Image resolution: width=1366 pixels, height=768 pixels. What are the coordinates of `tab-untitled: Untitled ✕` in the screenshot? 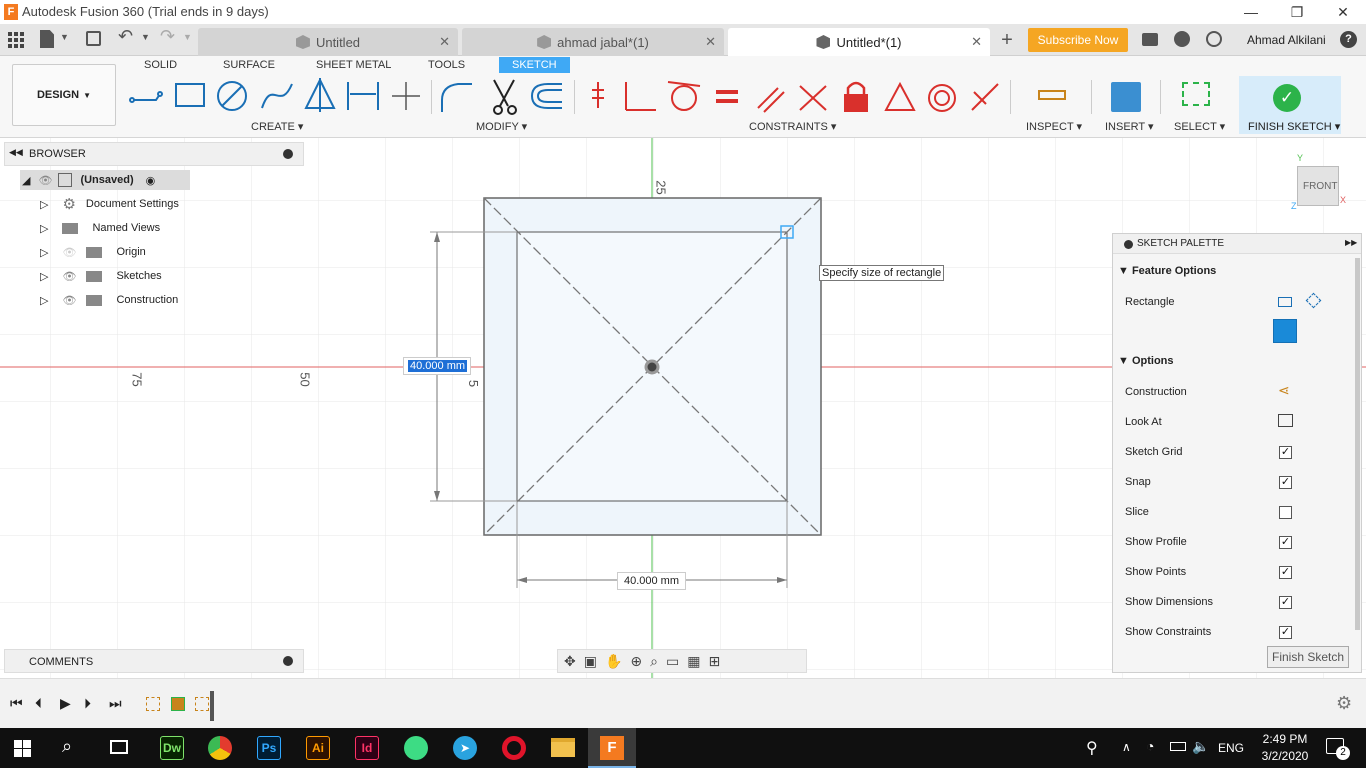 It's located at (328, 42).